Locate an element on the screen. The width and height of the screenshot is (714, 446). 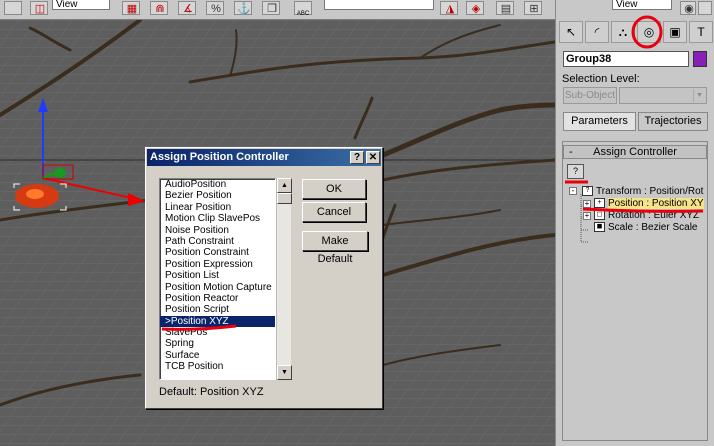
tree-node-scale: ◼ Scale : Bezier Scale is located at coordinates (646, 228).